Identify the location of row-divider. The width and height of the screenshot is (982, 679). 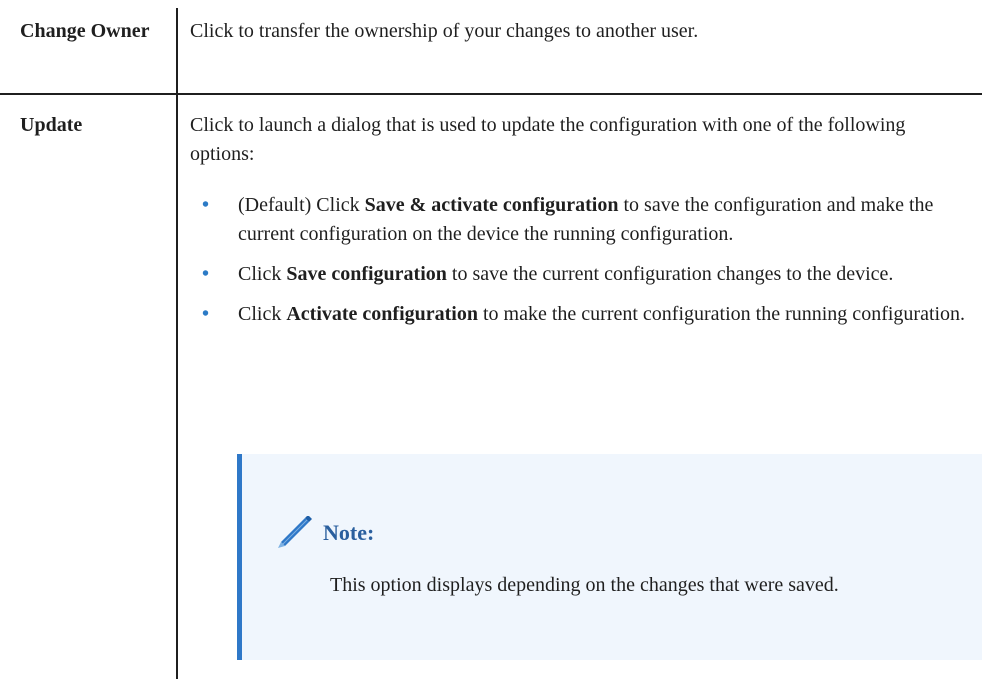
(491, 94).